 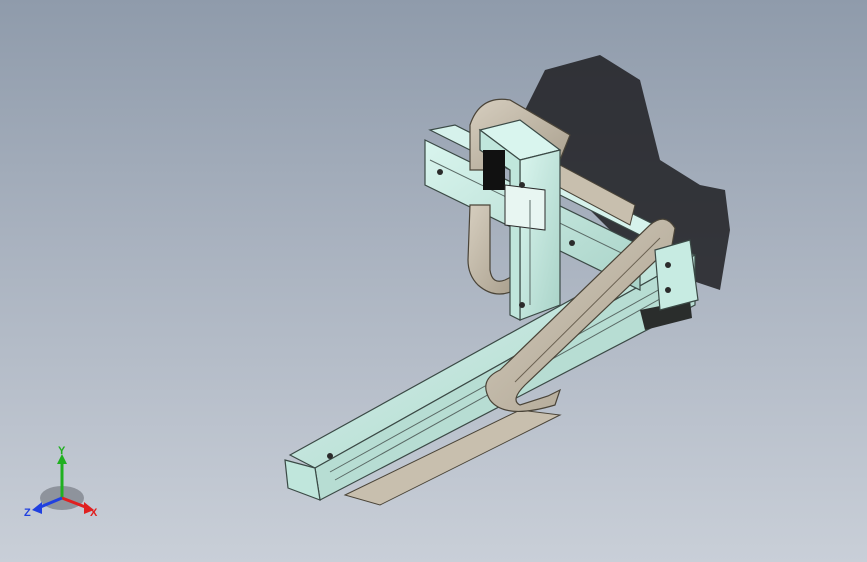 What do you see at coordinates (62, 451) in the screenshot?
I see `y-axis-label: Y` at bounding box center [62, 451].